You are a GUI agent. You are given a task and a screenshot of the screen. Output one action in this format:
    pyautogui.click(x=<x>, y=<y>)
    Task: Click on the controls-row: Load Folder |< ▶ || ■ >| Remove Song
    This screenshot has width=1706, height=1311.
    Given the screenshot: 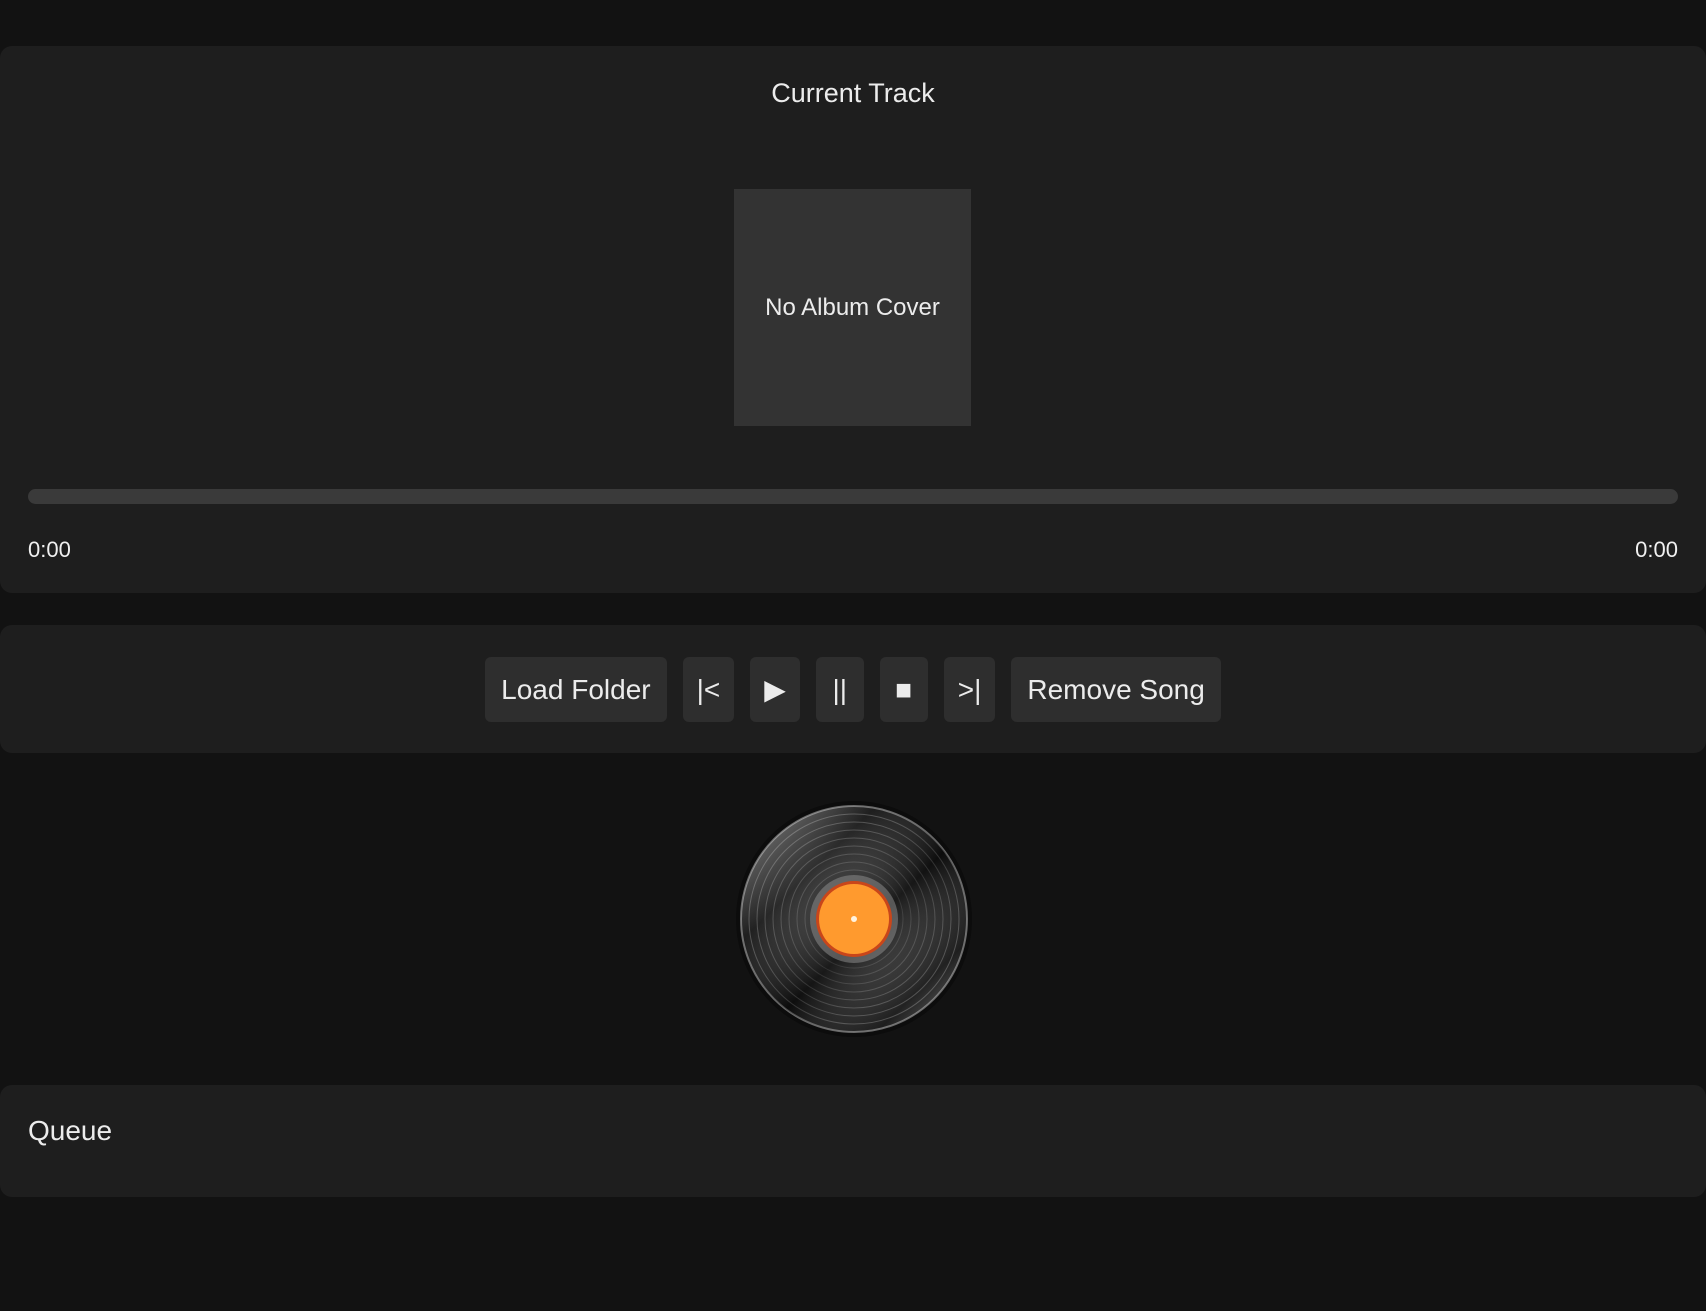 What is the action you would take?
    pyautogui.click(x=853, y=689)
    